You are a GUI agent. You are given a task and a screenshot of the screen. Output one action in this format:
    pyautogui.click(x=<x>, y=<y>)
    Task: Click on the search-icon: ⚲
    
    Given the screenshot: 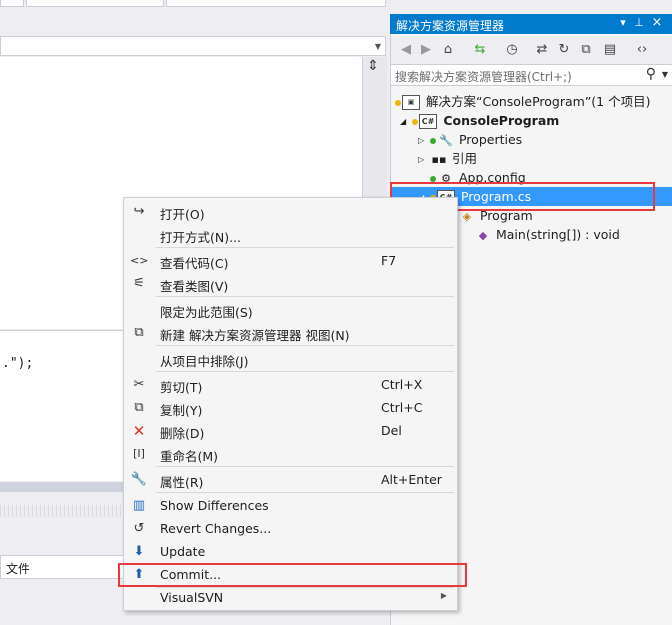 What is the action you would take?
    pyautogui.click(x=651, y=74)
    